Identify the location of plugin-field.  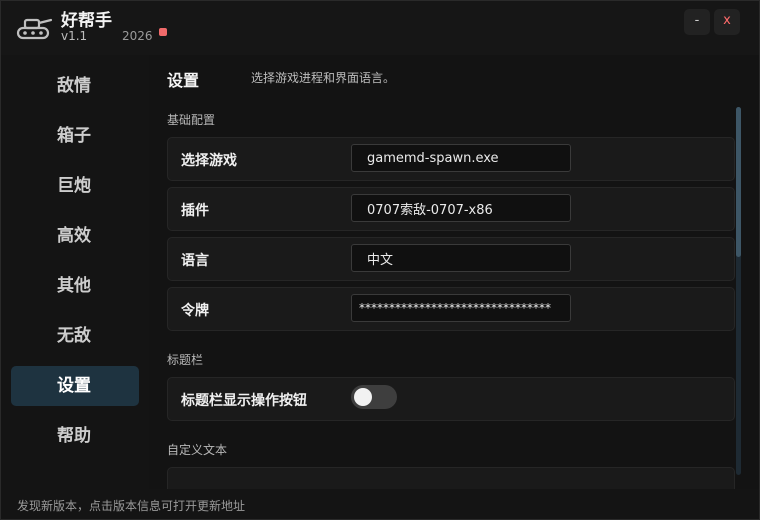
(461, 208).